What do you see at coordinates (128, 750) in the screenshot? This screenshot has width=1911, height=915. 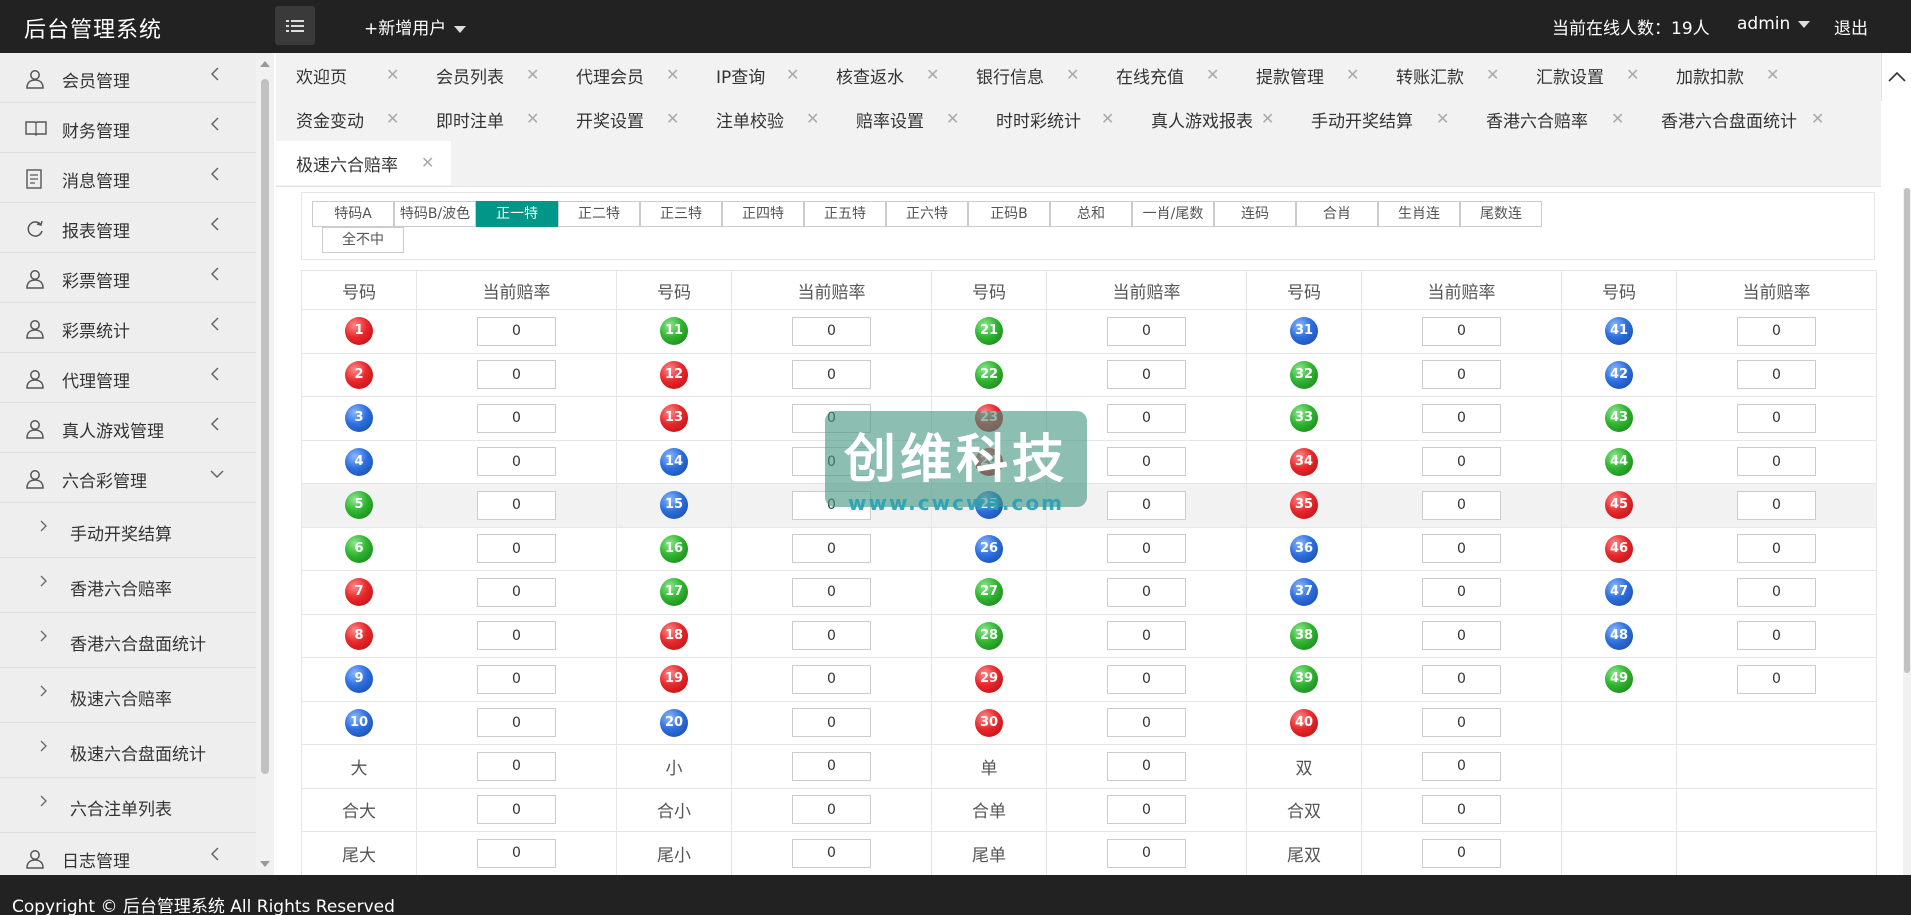 I see `sidebar-subitem: 极速六合盘面统计` at bounding box center [128, 750].